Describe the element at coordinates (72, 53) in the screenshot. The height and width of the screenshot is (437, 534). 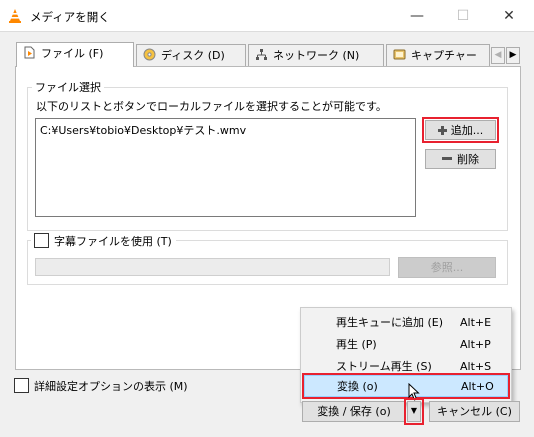
I see `tab-file-label: ファイル (F)` at that location.